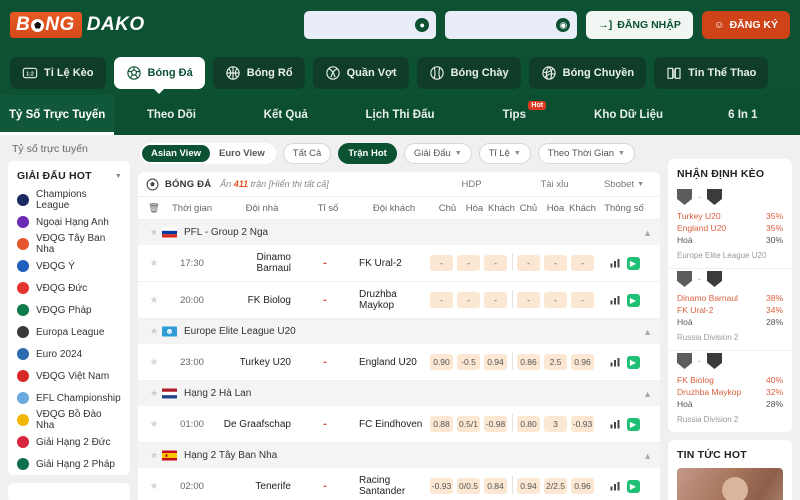  I want to click on subnav-item-4: Tips Hot, so click(514, 115).